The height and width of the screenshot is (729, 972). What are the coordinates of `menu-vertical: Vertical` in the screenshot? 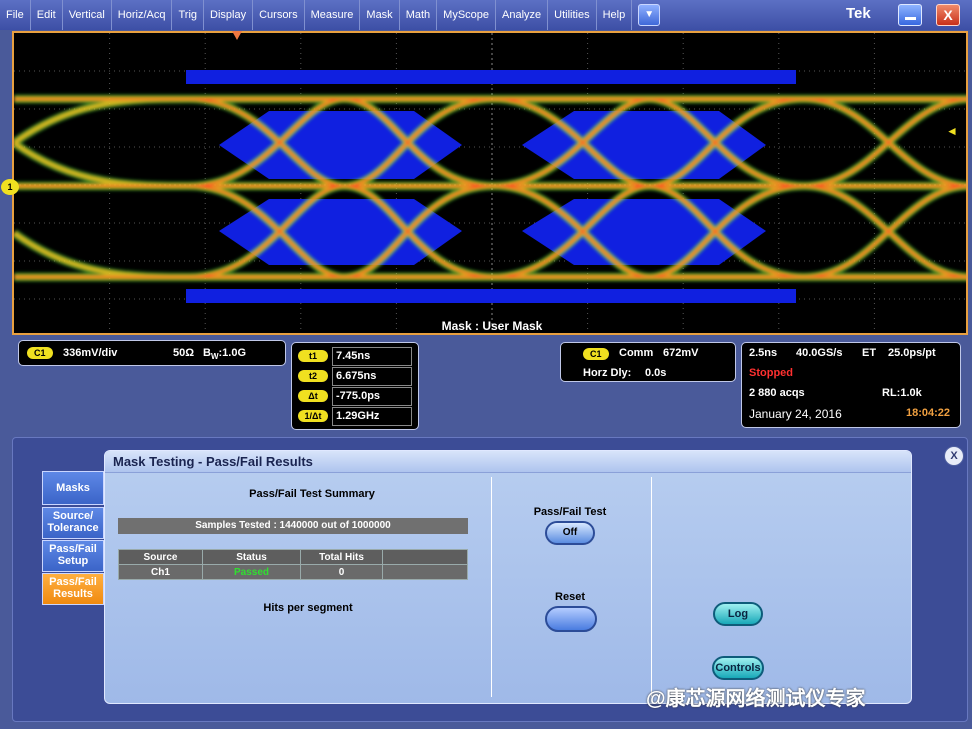 It's located at (87, 15).